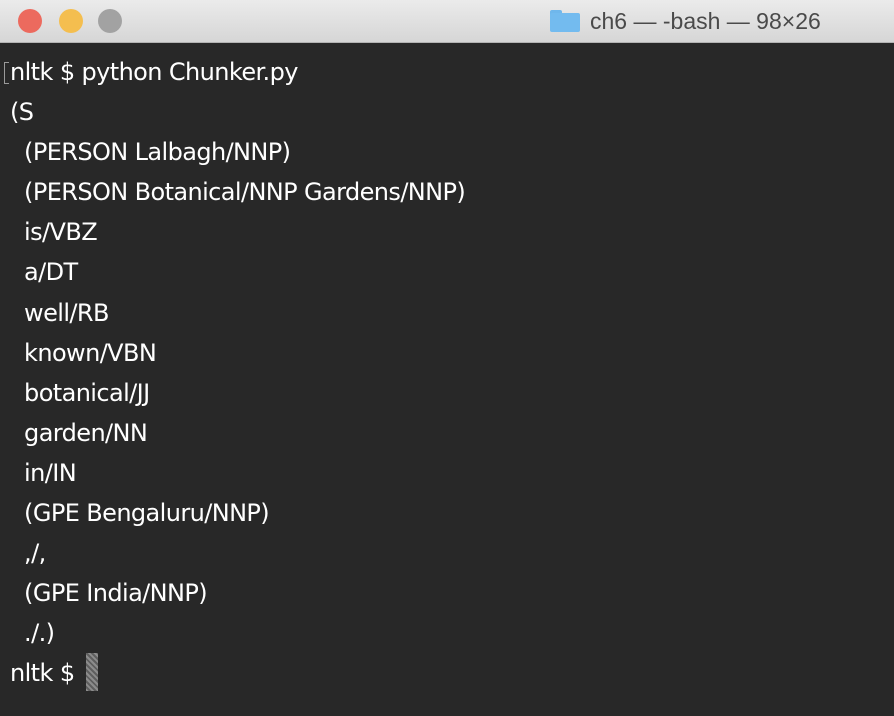  I want to click on terminal-line: (S, so click(22, 112).